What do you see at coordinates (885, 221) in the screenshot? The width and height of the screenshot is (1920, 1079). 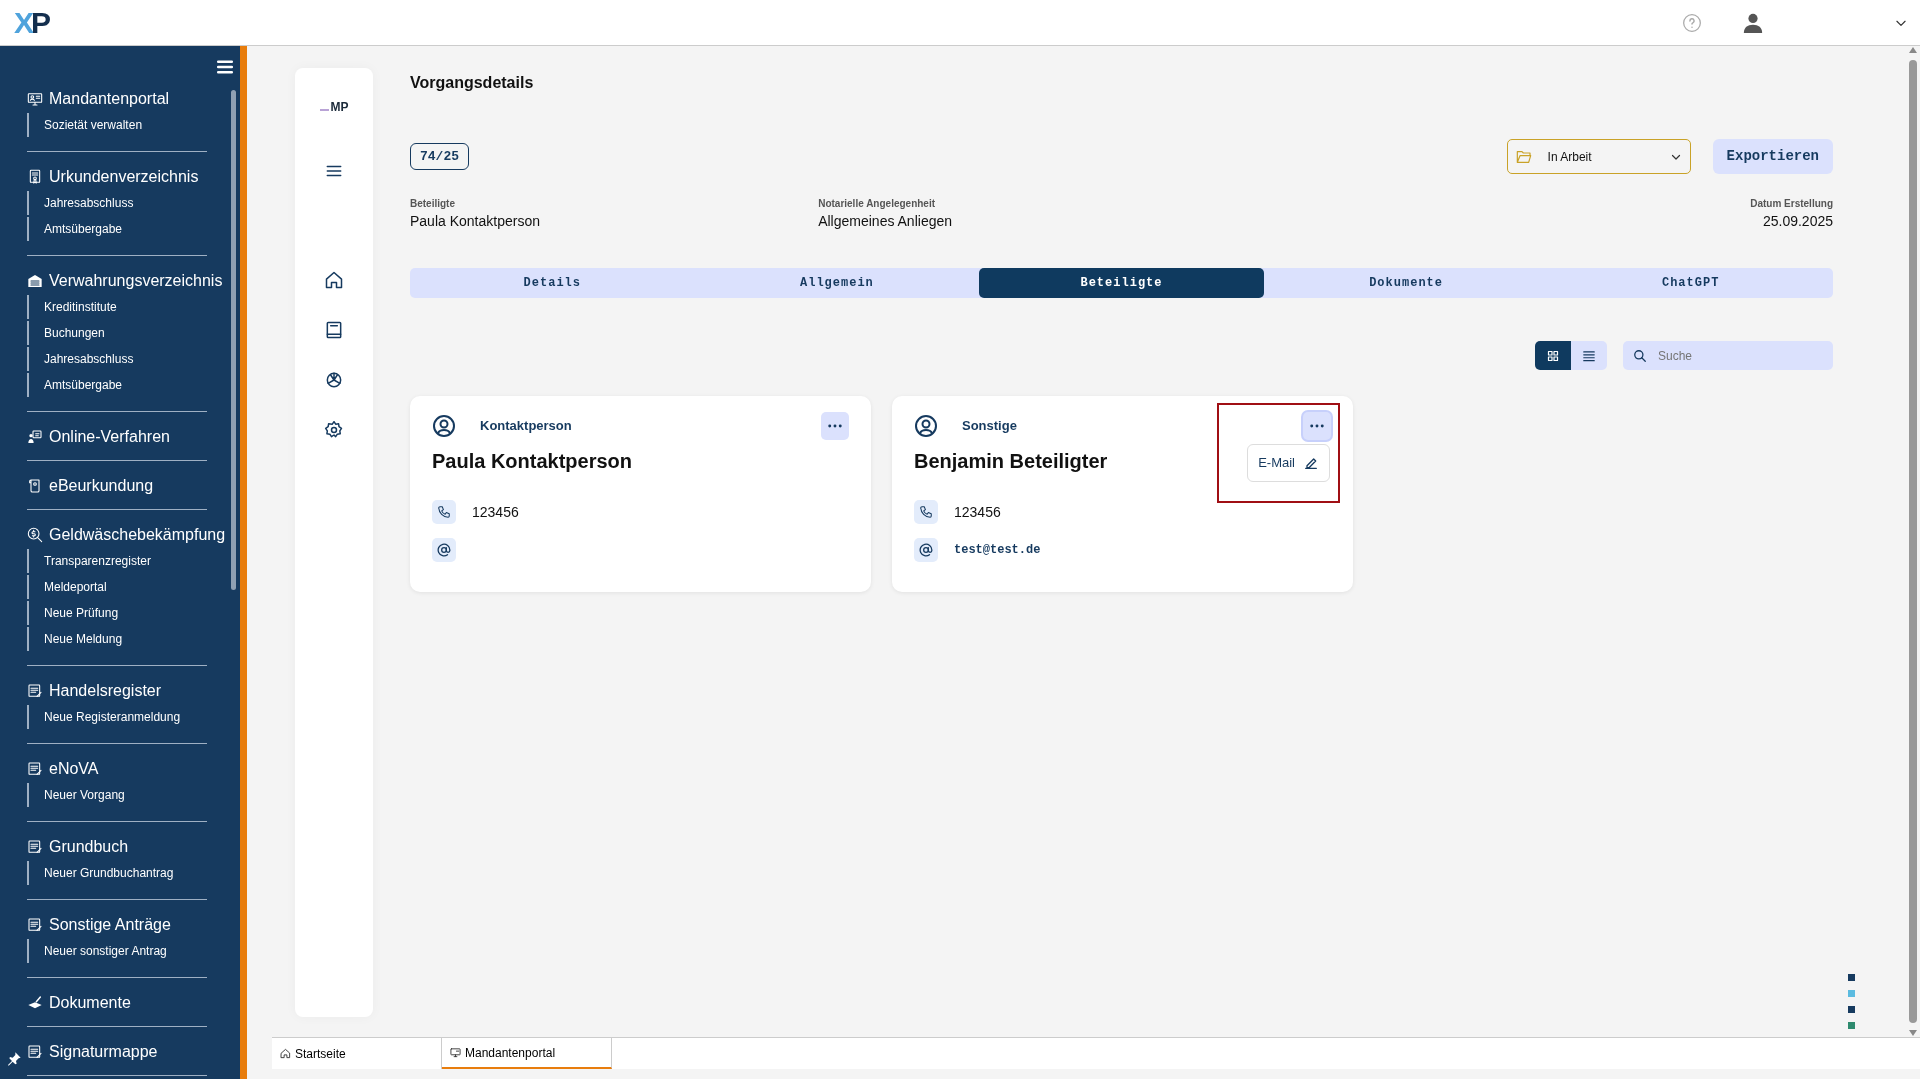 I see `field-value: Allgemeines Anliegen` at bounding box center [885, 221].